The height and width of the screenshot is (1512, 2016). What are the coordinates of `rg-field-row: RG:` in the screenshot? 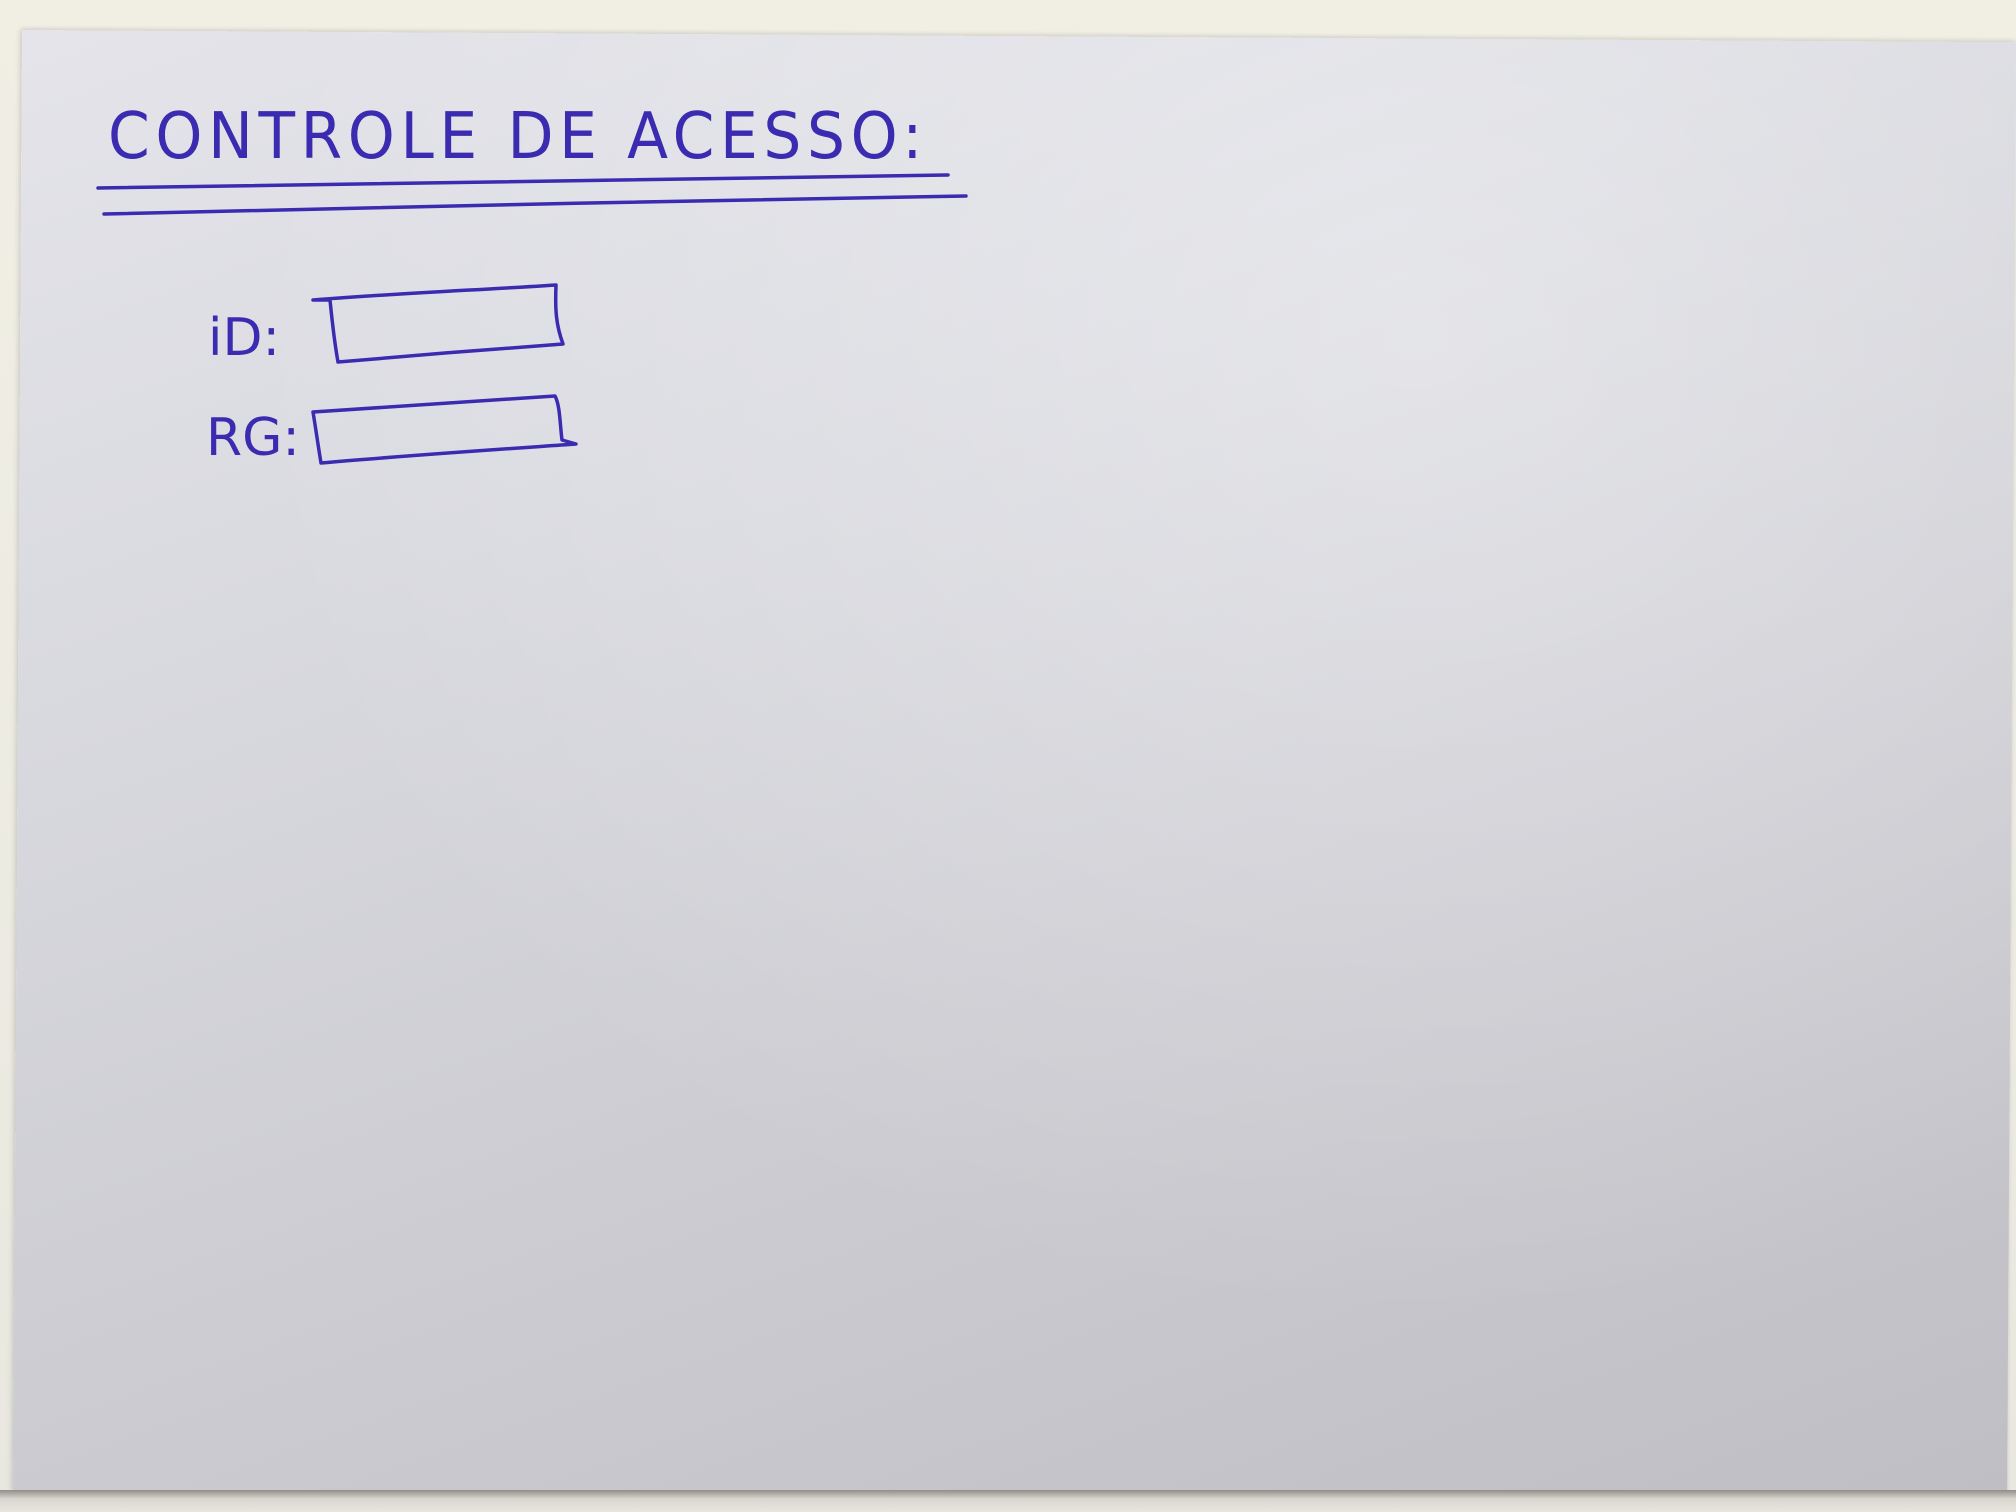 It's located at (392, 431).